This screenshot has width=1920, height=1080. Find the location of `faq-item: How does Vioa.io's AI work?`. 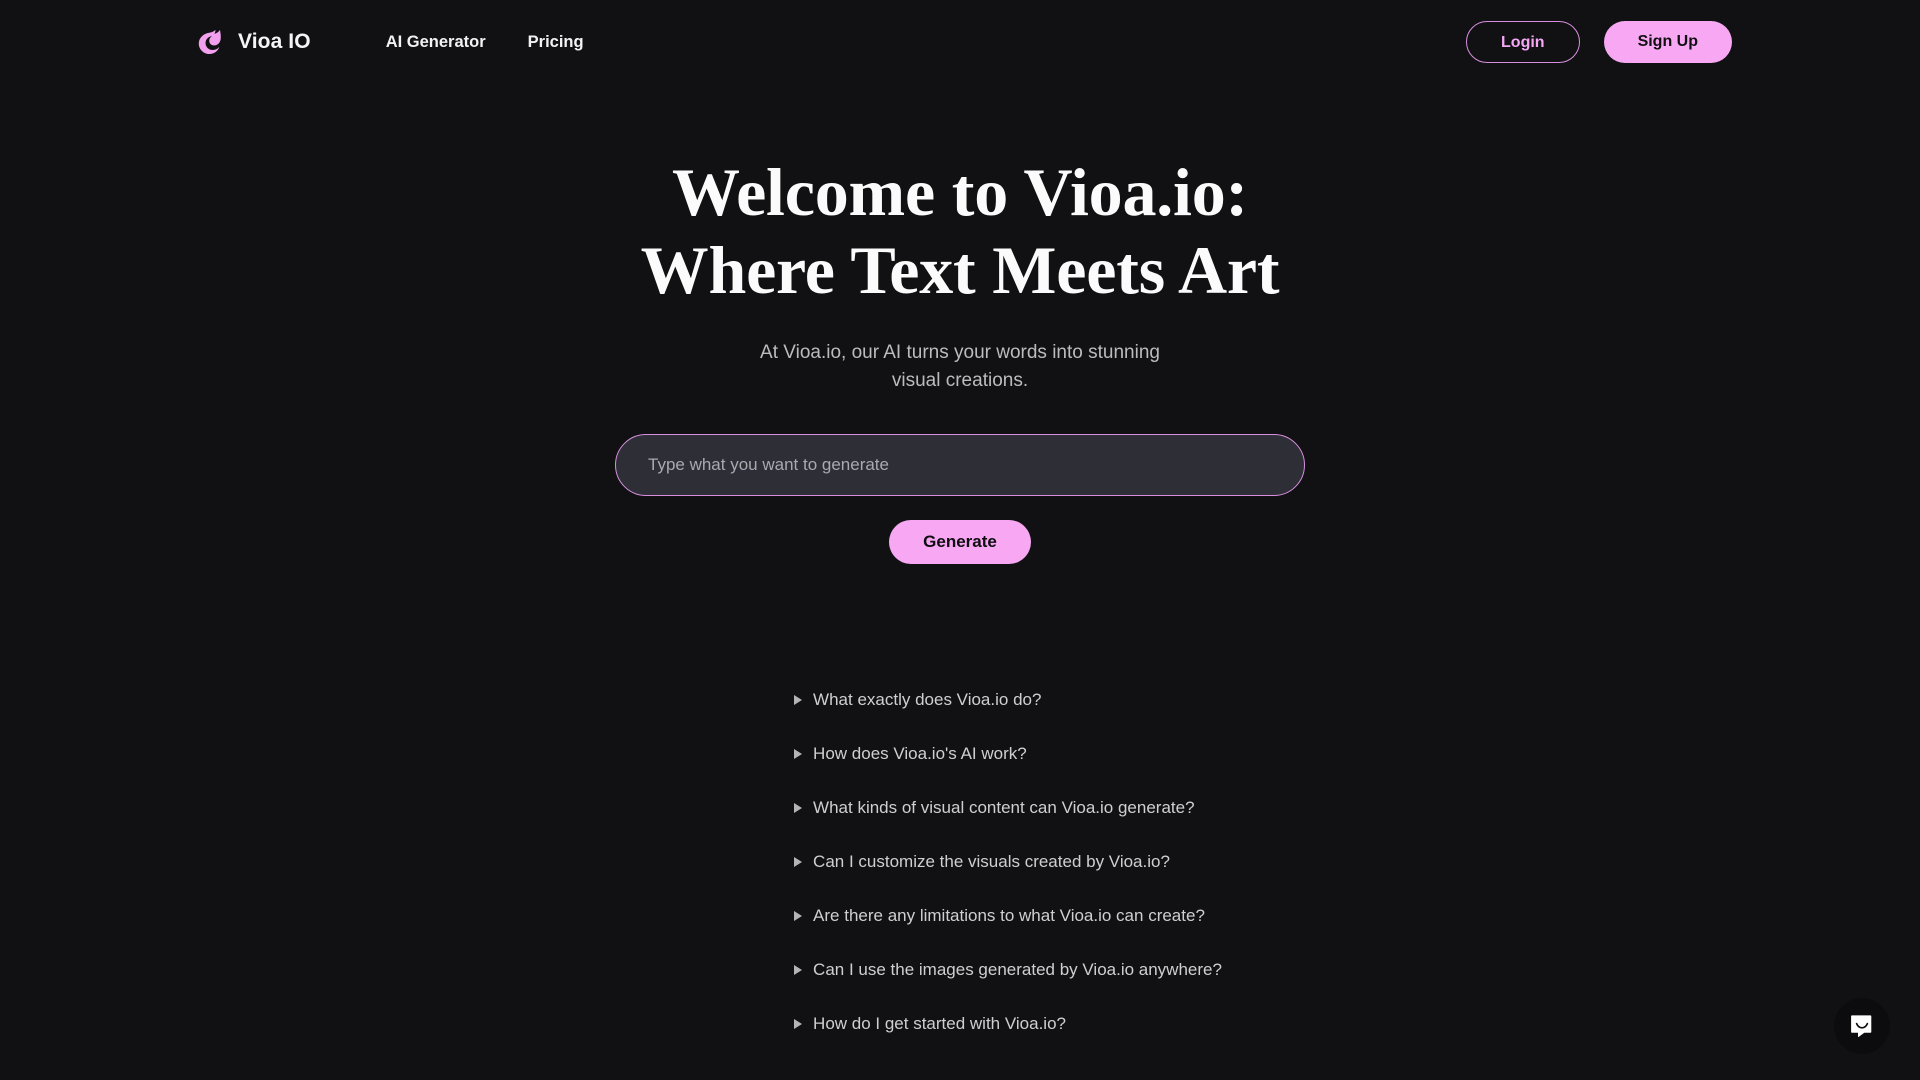

faq-item: How does Vioa.io's AI work? is located at coordinates (1008, 754).